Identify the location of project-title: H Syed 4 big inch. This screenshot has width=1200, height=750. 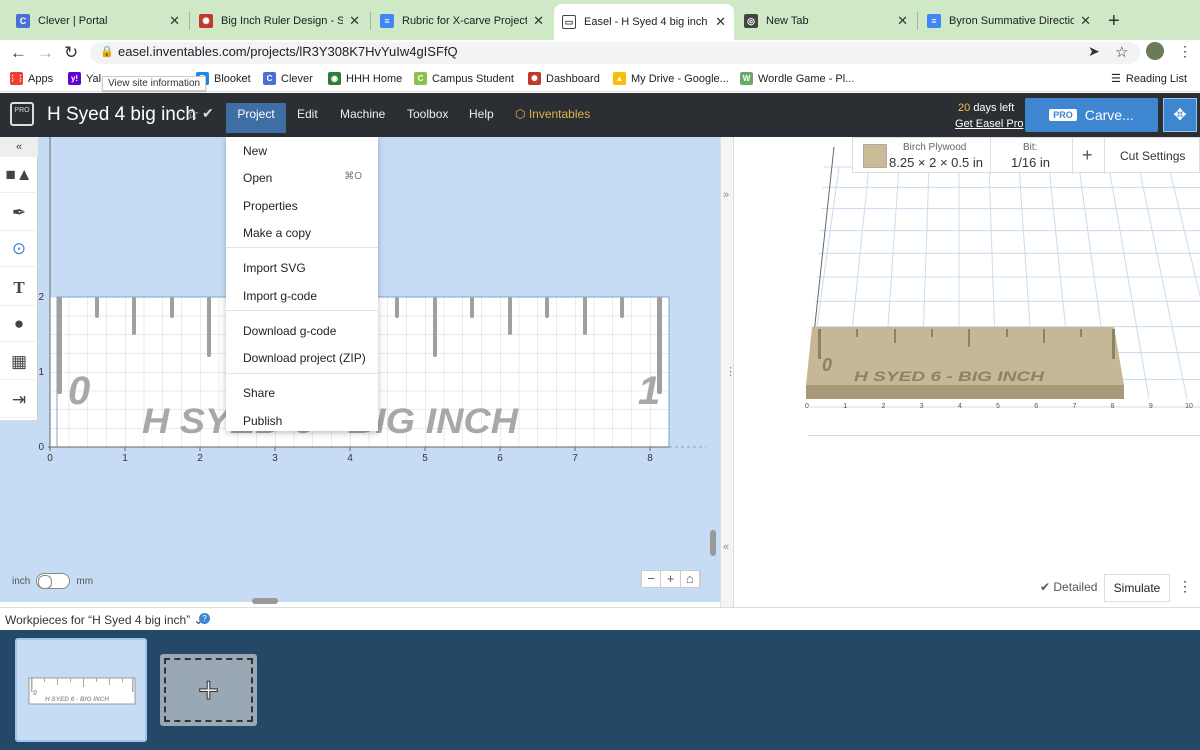
(121, 115).